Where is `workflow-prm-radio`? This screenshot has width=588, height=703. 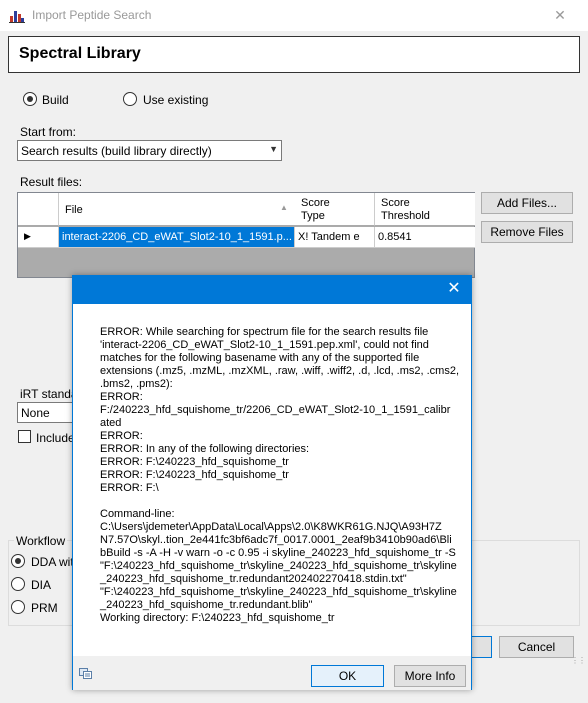
workflow-prm-radio is located at coordinates (18, 607).